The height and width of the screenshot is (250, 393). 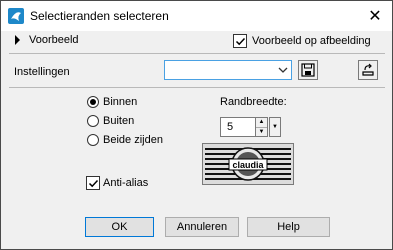 What do you see at coordinates (99, 16) in the screenshot?
I see `window-title: Selectieranden selecteren` at bounding box center [99, 16].